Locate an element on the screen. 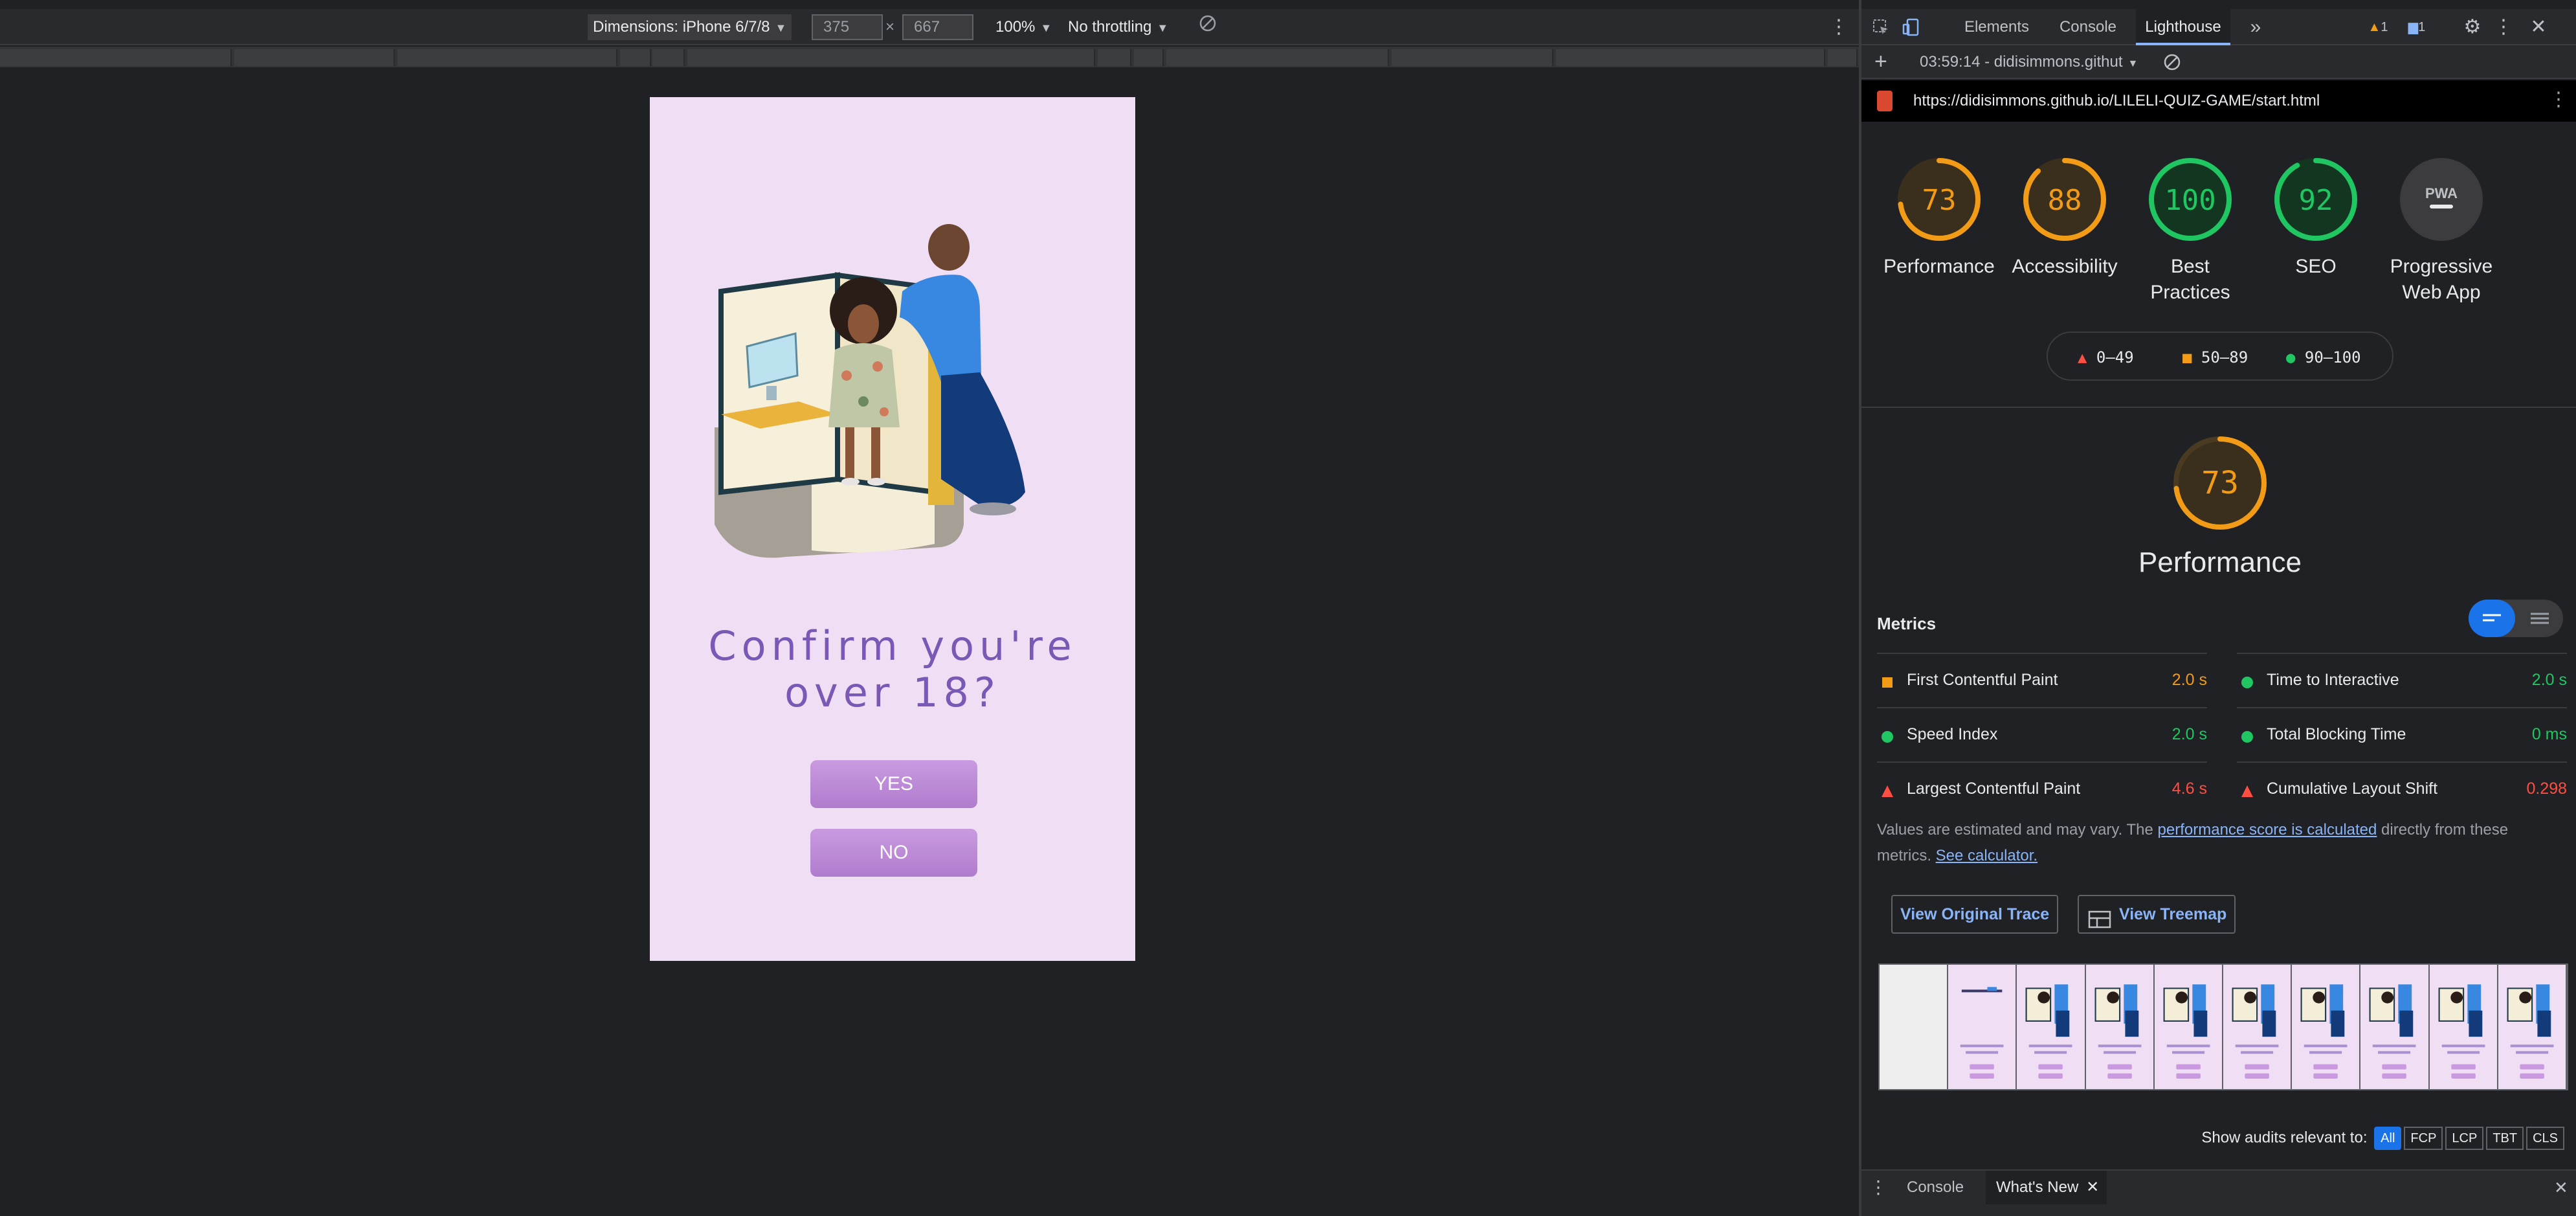  settings-gear-icon: ⚙ is located at coordinates (2472, 27).